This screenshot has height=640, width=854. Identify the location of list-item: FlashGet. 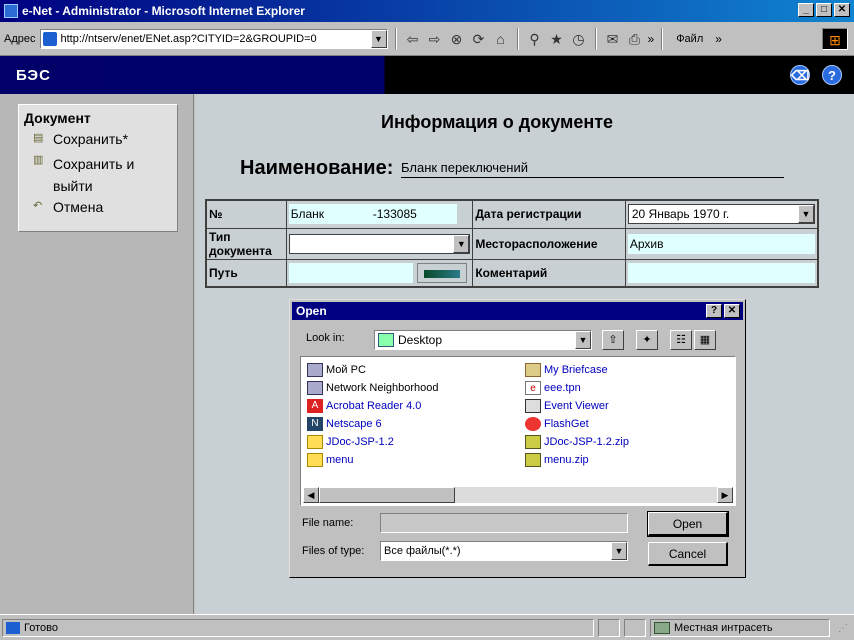
(557, 424).